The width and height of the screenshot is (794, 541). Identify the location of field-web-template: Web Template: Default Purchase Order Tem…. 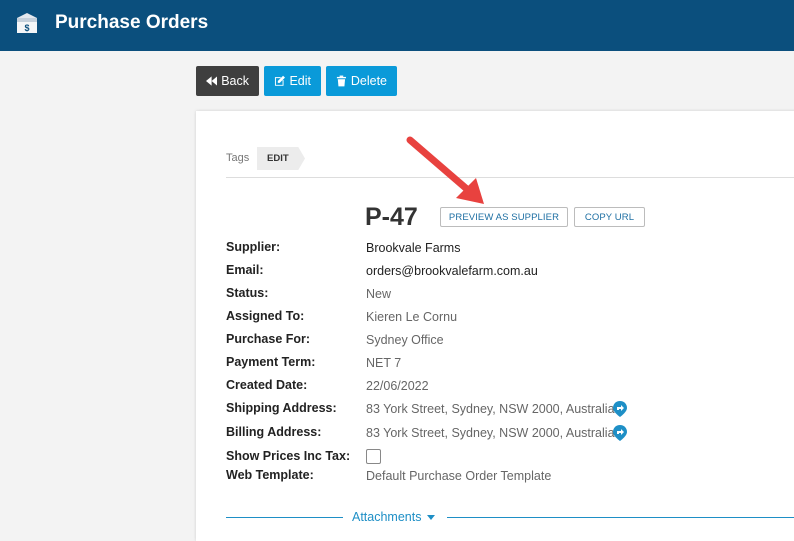
(506, 477).